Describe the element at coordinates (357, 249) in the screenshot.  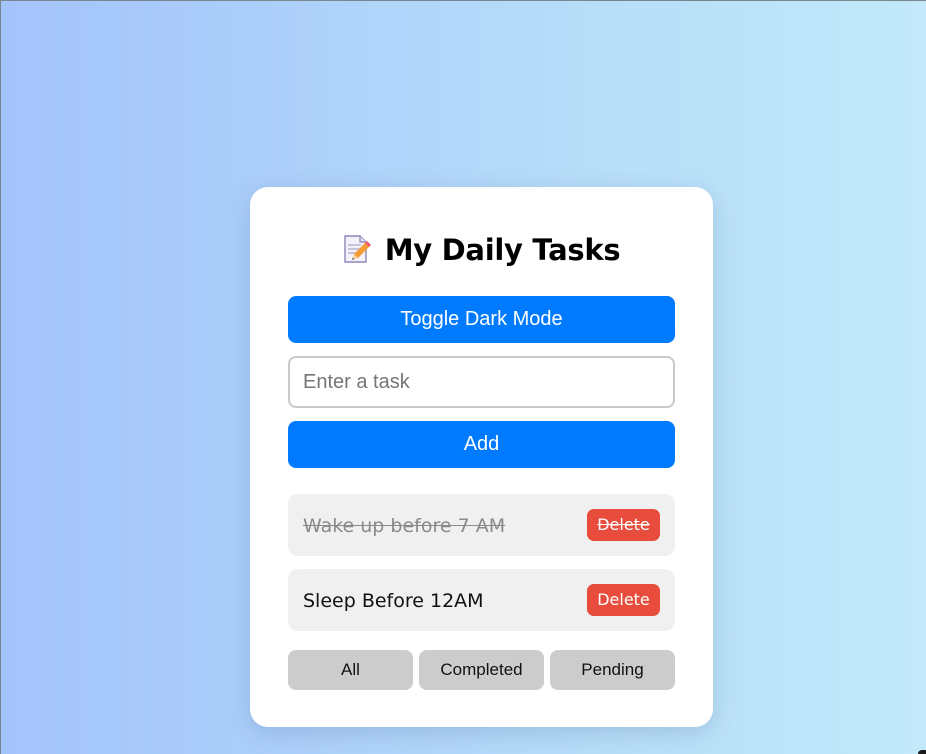
I see `memo-icon` at that location.